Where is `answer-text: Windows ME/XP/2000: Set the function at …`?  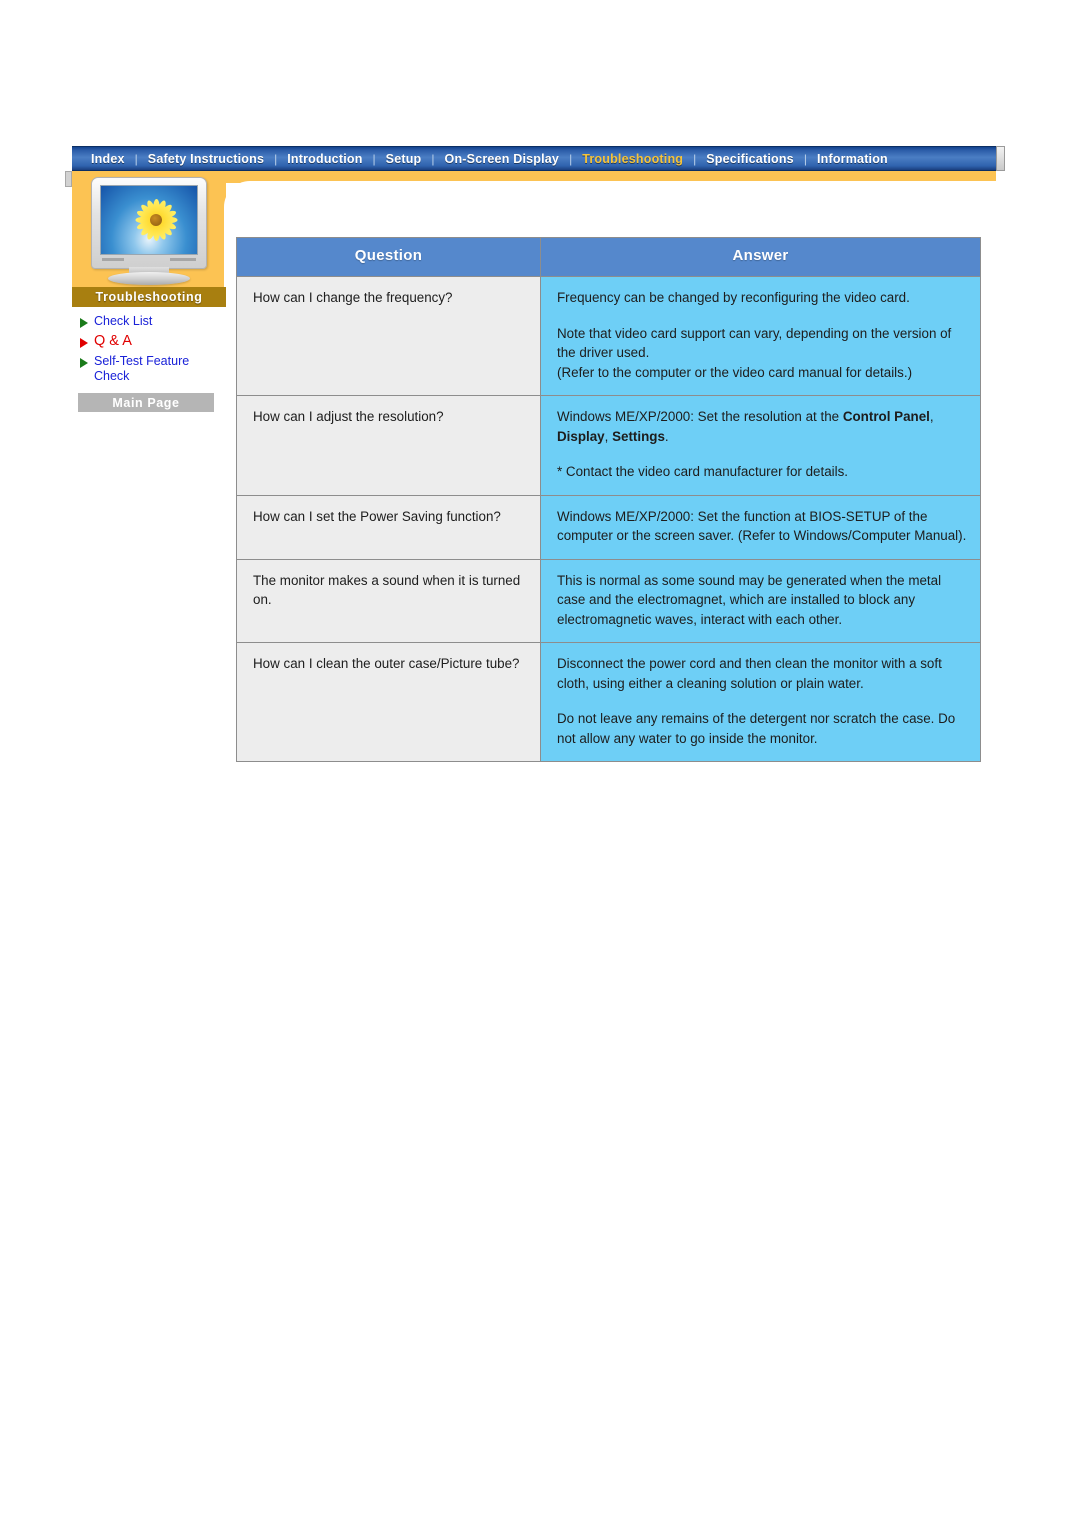
answer-text: Windows ME/XP/2000: Set the function at … is located at coordinates (762, 526).